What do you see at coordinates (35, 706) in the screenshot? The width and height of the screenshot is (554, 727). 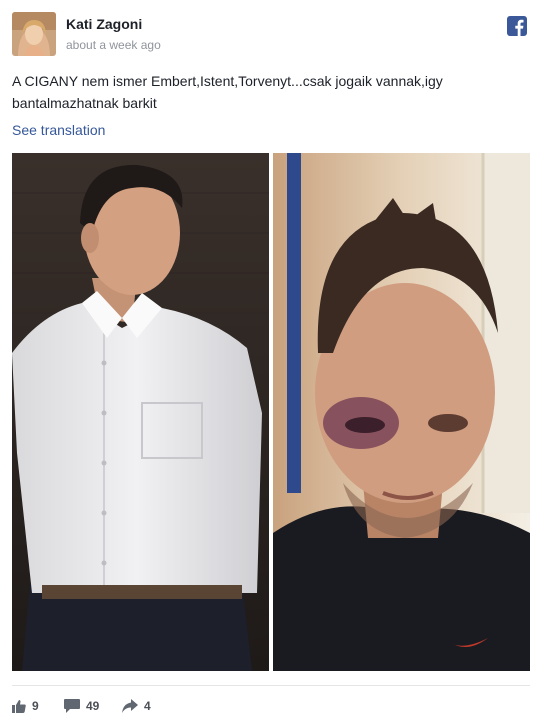 I see `like-count: 9` at bounding box center [35, 706].